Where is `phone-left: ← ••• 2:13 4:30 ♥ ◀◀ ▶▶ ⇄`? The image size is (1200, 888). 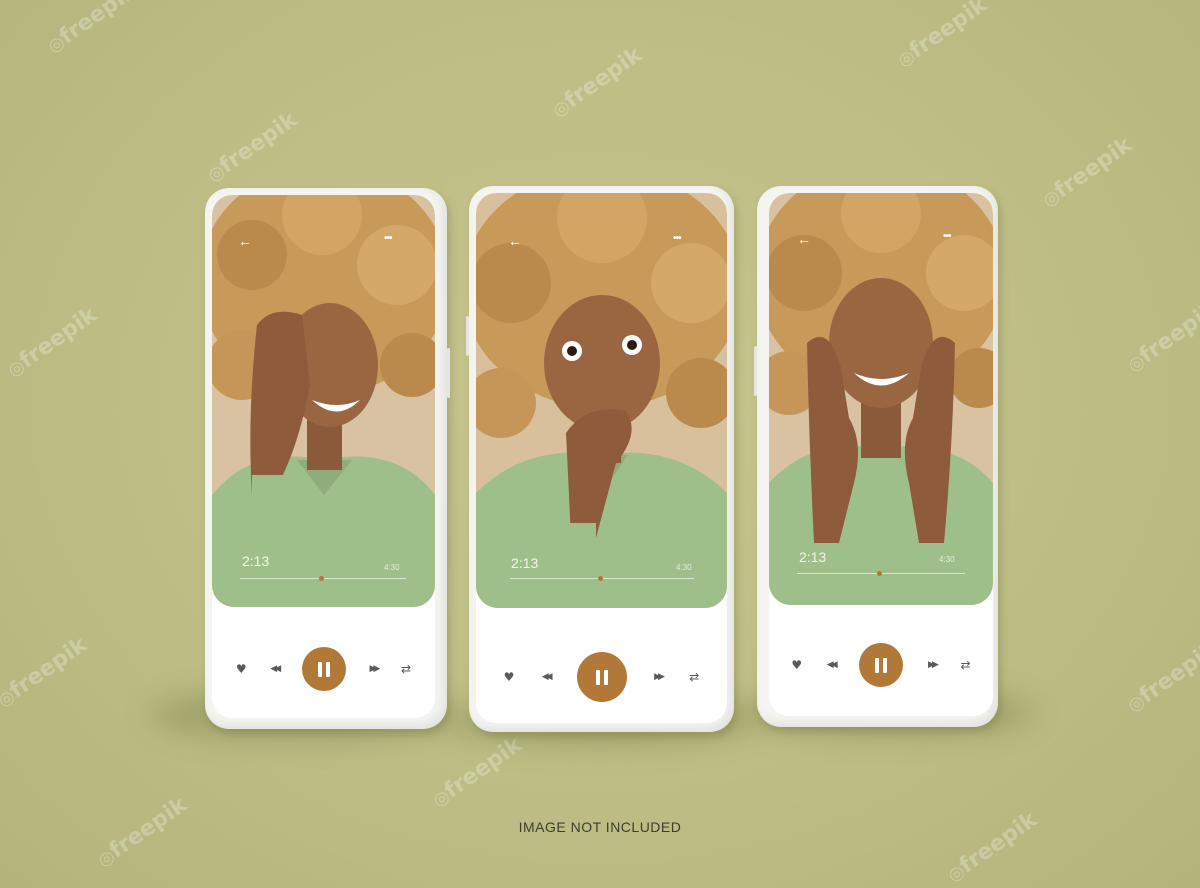 phone-left: ← ••• 2:13 4:30 ♥ ◀◀ ▶▶ ⇄ is located at coordinates (327, 458).